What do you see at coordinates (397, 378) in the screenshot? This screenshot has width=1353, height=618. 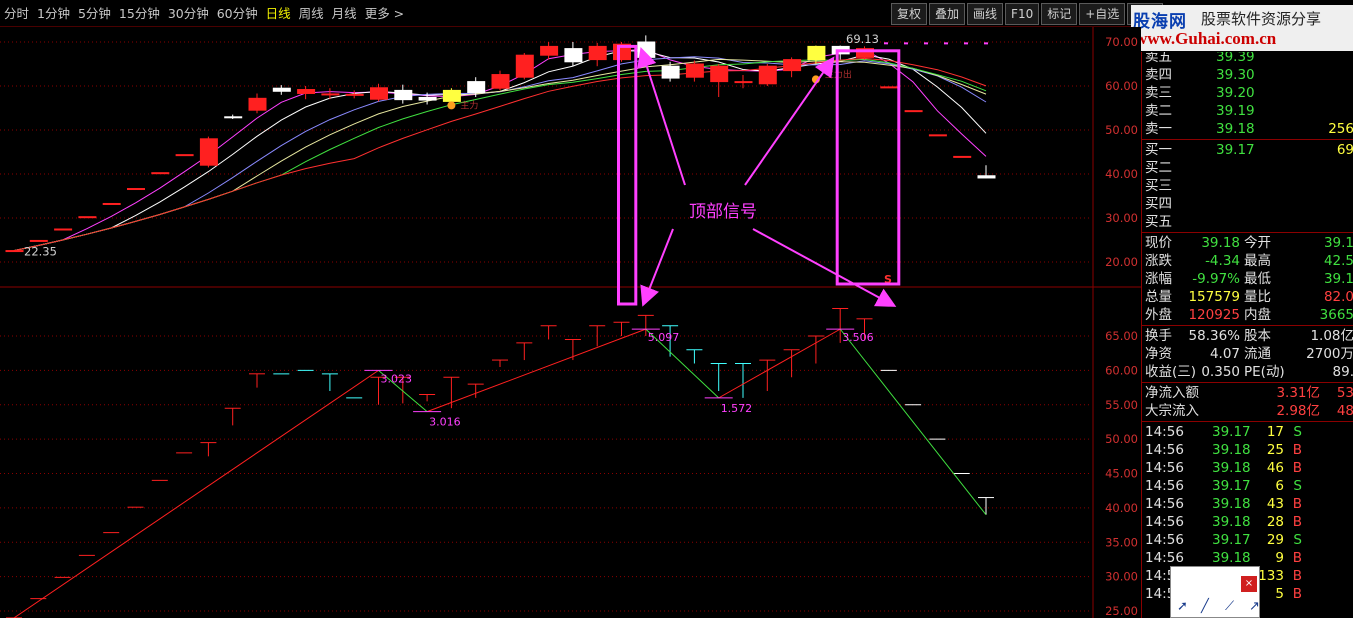 I see `pivot-label: 3.023` at bounding box center [397, 378].